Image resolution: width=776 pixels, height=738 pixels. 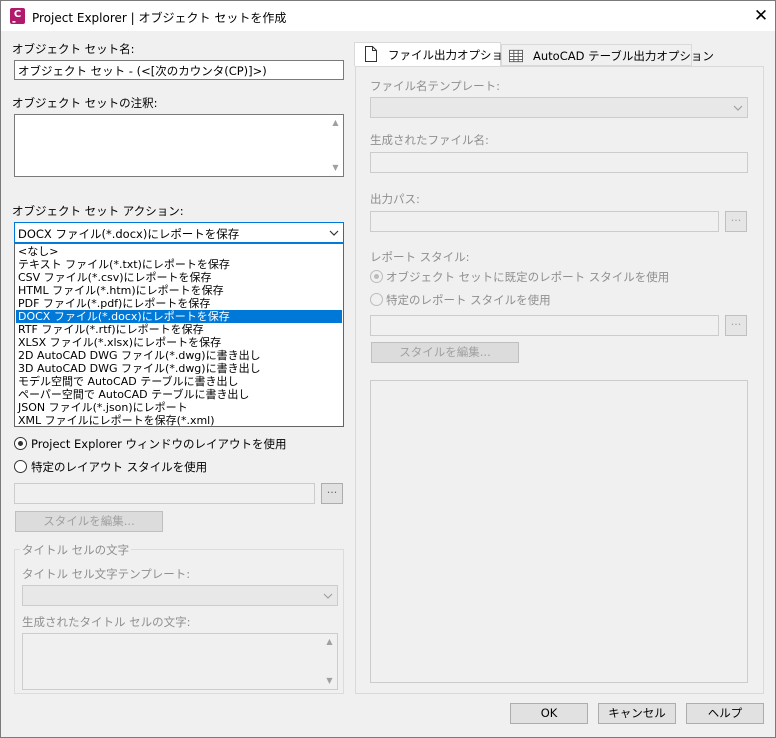 I want to click on dropdown-option: 2D AutoCAD DWG ファイル(*.dwg)に書き出し, so click(x=179, y=355).